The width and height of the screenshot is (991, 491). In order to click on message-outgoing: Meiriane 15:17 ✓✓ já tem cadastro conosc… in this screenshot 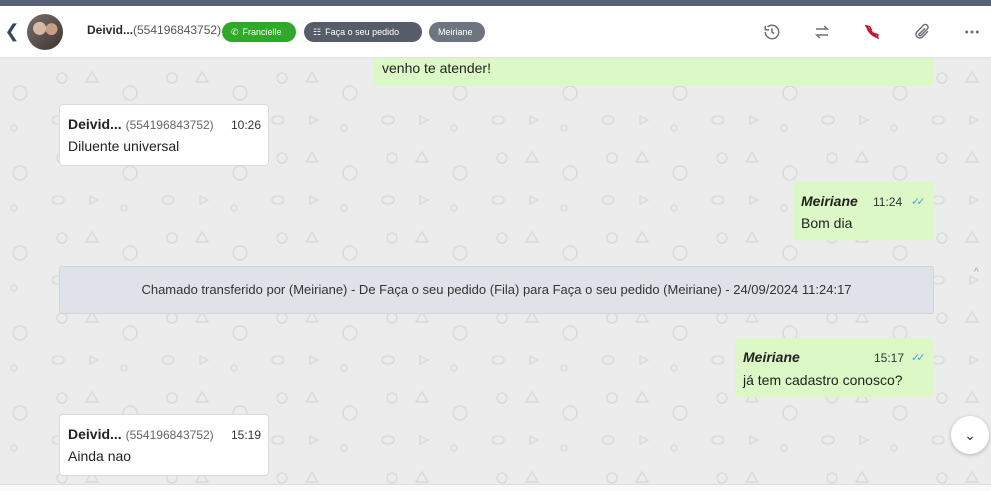, I will do `click(834, 367)`.